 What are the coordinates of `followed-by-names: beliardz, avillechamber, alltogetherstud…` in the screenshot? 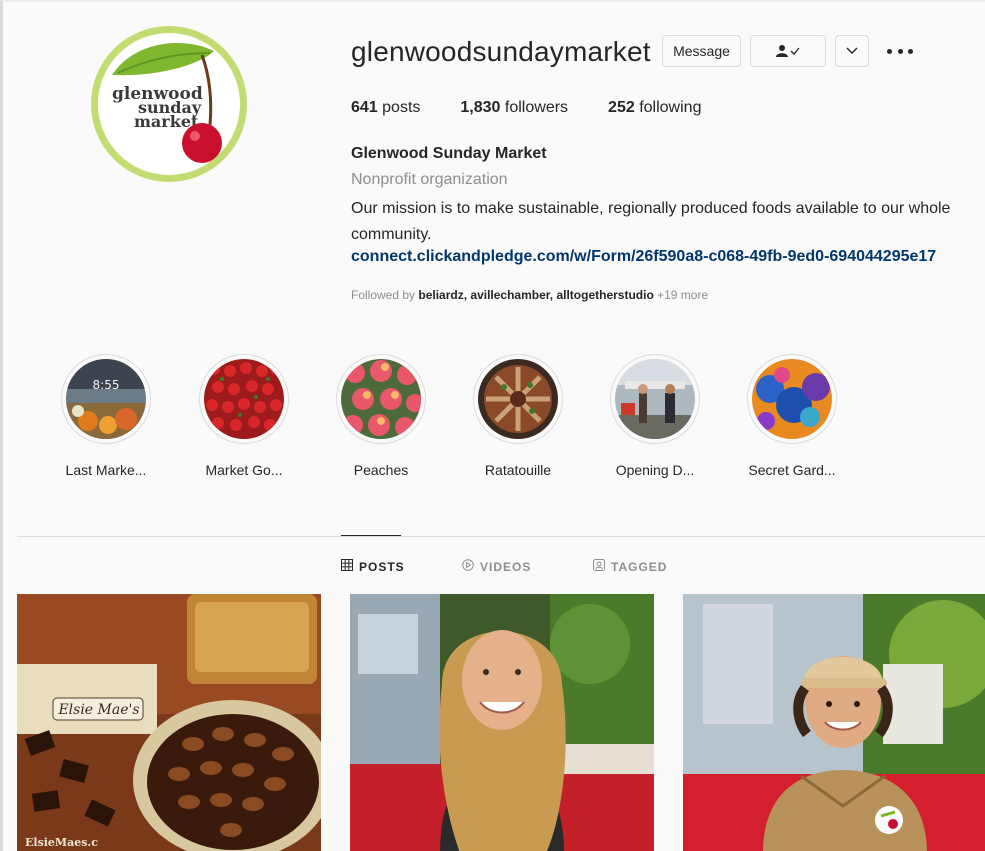 It's located at (536, 295).